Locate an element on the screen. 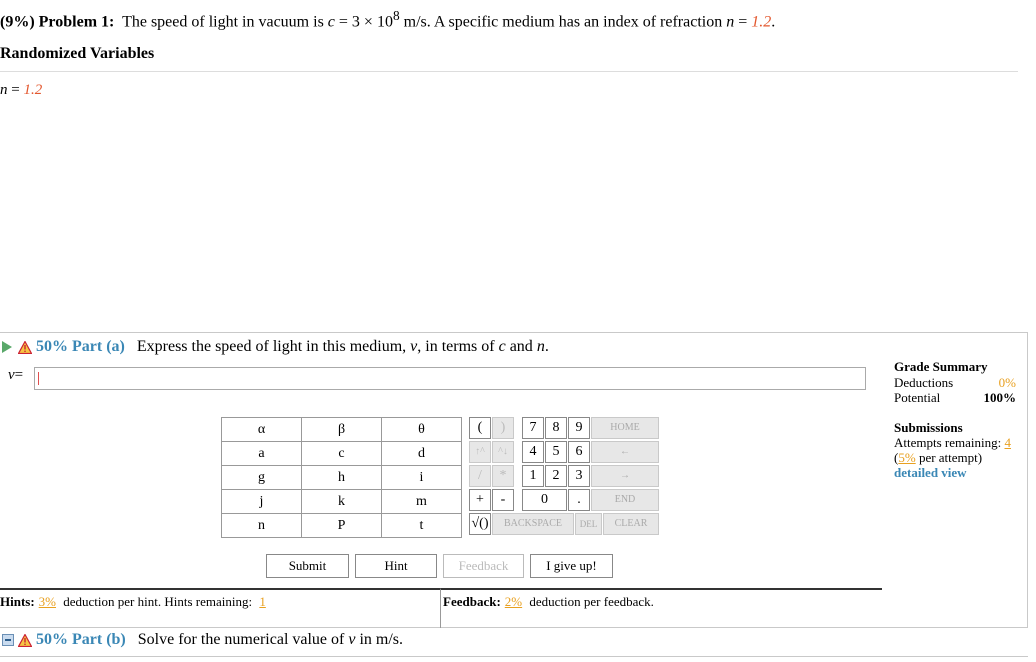  key-plus: + is located at coordinates (480, 500).